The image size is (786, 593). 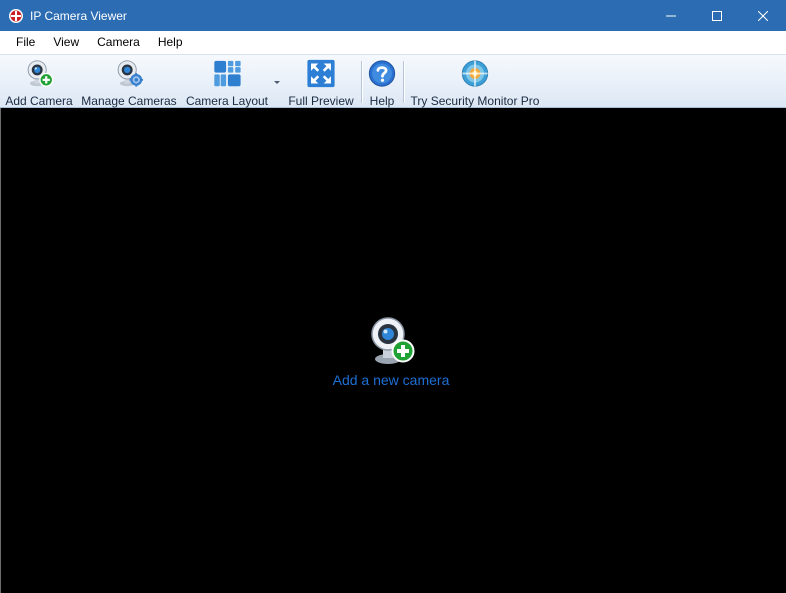 I want to click on menu-camera: Camera, so click(x=118, y=42).